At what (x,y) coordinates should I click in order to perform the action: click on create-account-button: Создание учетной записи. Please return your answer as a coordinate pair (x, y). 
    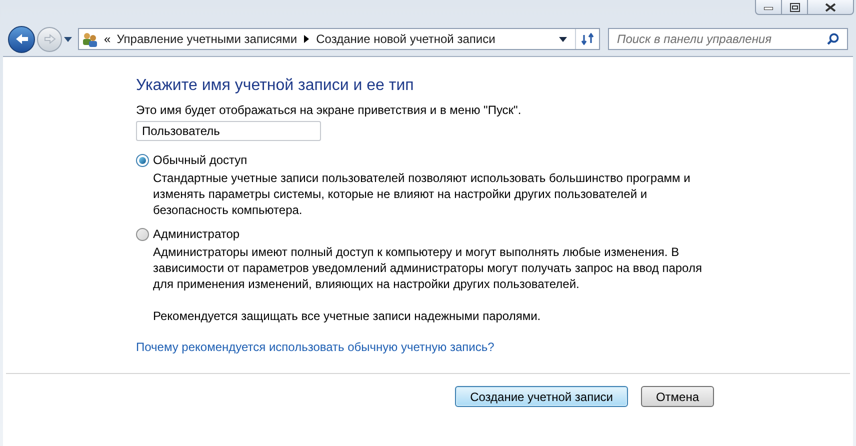
    Looking at the image, I should click on (541, 396).